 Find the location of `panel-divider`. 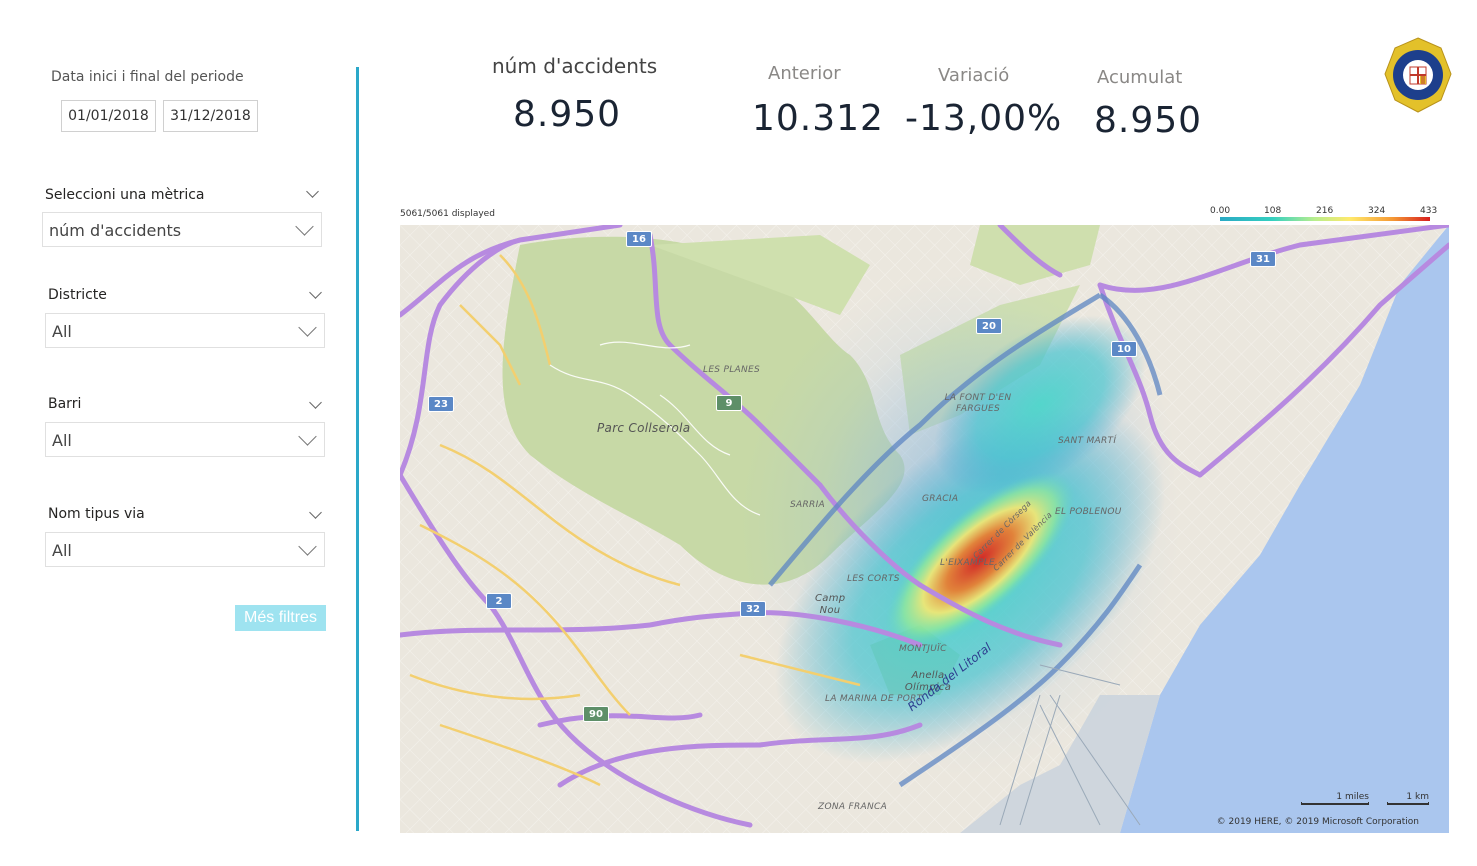

panel-divider is located at coordinates (357, 449).